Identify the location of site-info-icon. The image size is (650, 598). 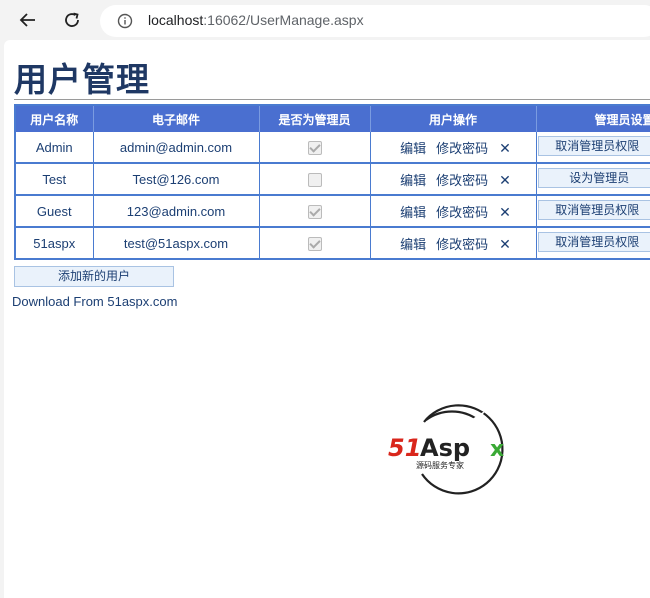
(125, 21).